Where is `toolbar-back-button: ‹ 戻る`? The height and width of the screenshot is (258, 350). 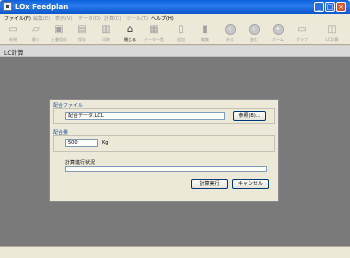 toolbar-back-button: ‹ 戻る is located at coordinates (230, 33).